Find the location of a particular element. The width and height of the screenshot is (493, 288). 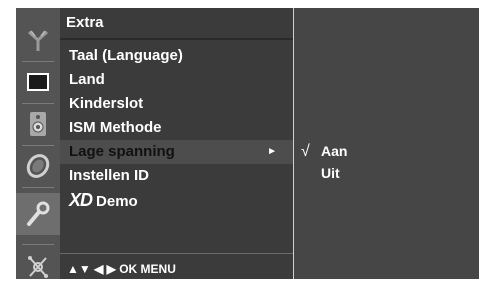

submenu-arrow-icon: ► is located at coordinates (272, 151).